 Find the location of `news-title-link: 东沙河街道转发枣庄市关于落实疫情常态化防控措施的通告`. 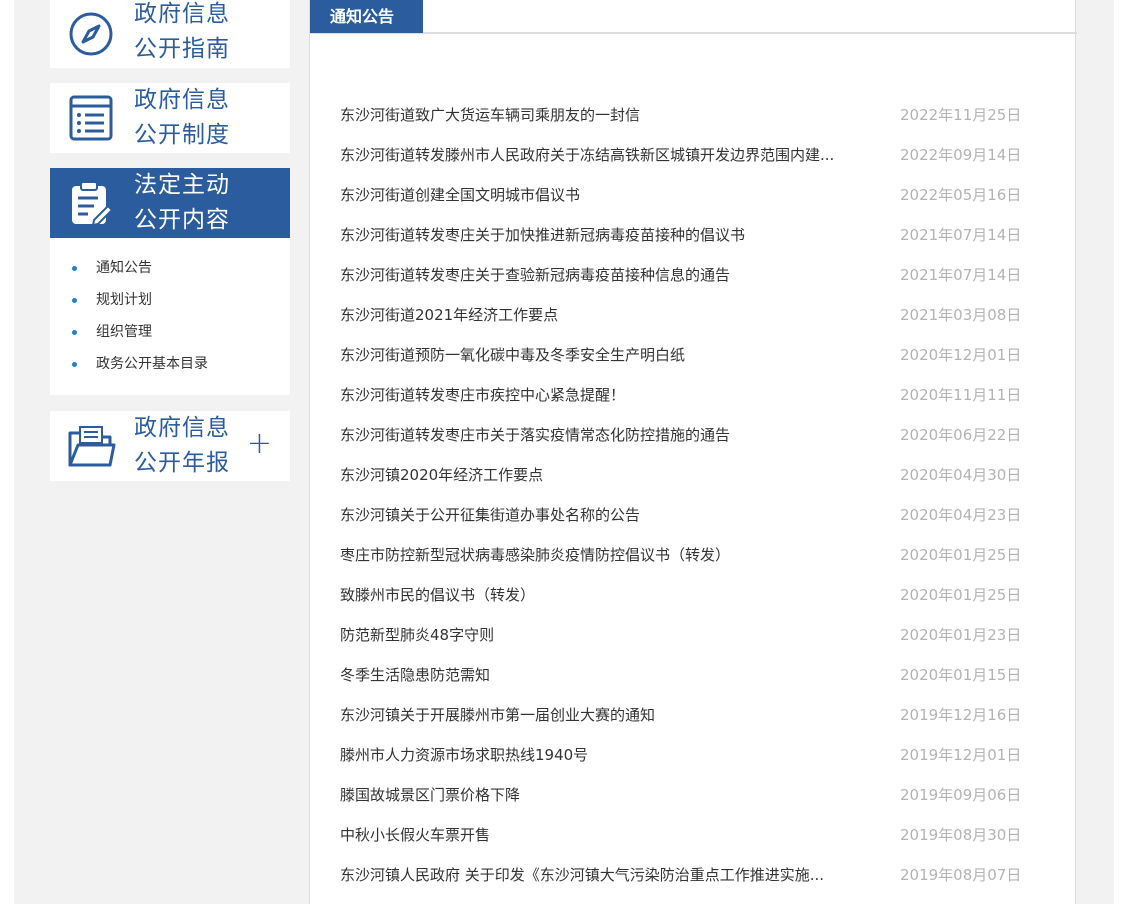

news-title-link: 东沙河街道转发枣庄市关于落实疫情常态化防控措施的通告 is located at coordinates (605, 435).